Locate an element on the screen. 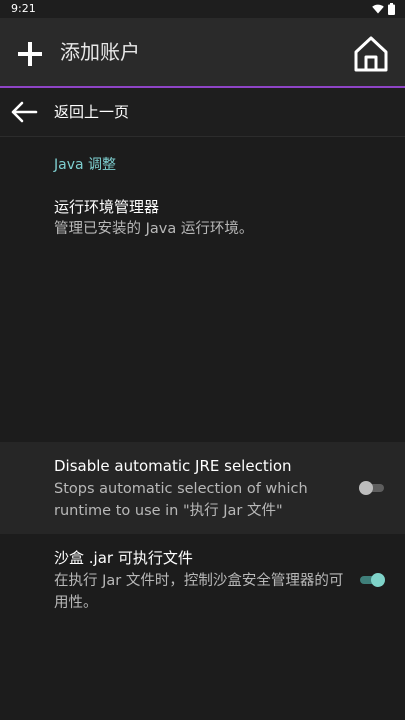 The width and height of the screenshot is (405, 720). sandbox-jar-switch is located at coordinates (372, 580).